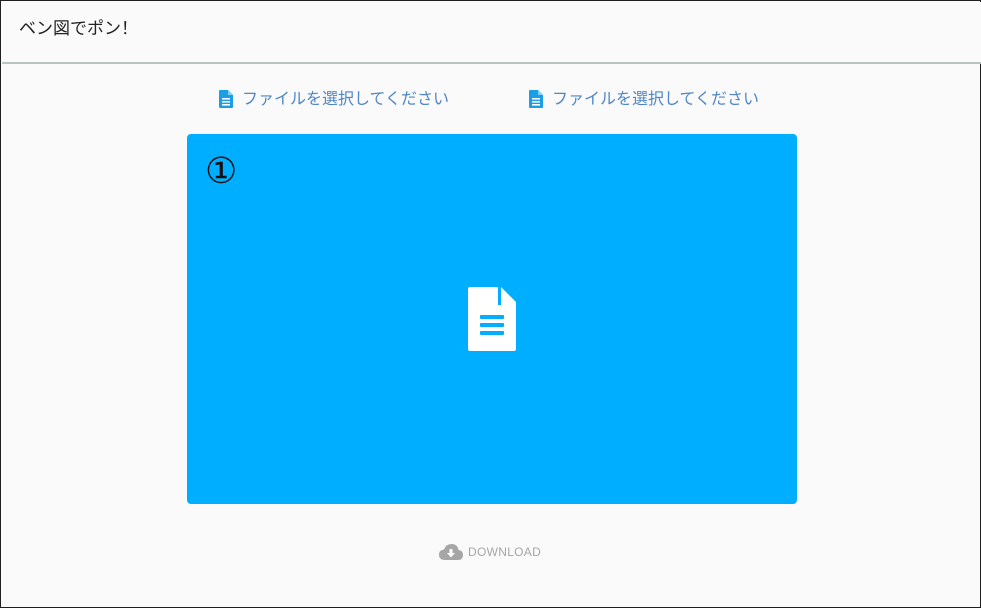 The width and height of the screenshot is (981, 608). Describe the element at coordinates (346, 98) in the screenshot. I see `file-picker-1-label: ファイルを選択してください` at that location.